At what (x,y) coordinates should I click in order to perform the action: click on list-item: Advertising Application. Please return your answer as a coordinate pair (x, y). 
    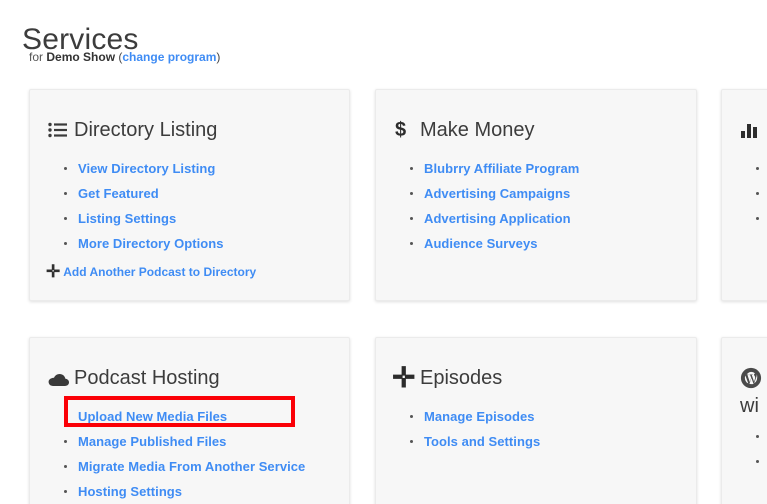
    Looking at the image, I should click on (553, 218).